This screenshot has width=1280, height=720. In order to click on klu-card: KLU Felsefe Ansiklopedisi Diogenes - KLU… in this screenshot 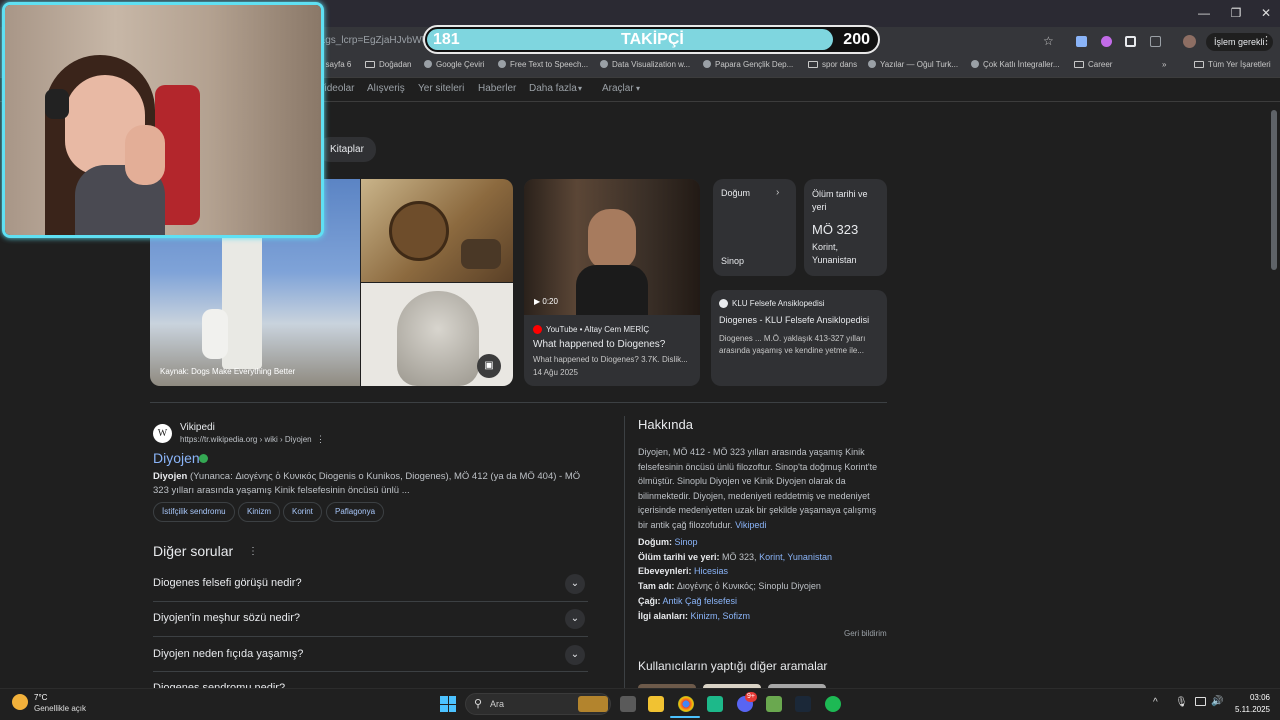, I will do `click(799, 338)`.